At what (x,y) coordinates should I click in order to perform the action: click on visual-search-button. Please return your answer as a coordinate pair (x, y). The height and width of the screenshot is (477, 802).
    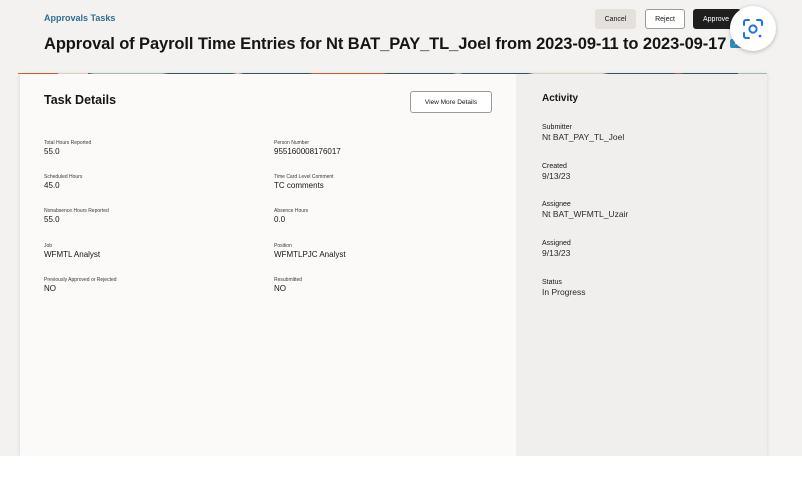
    Looking at the image, I should click on (753, 28).